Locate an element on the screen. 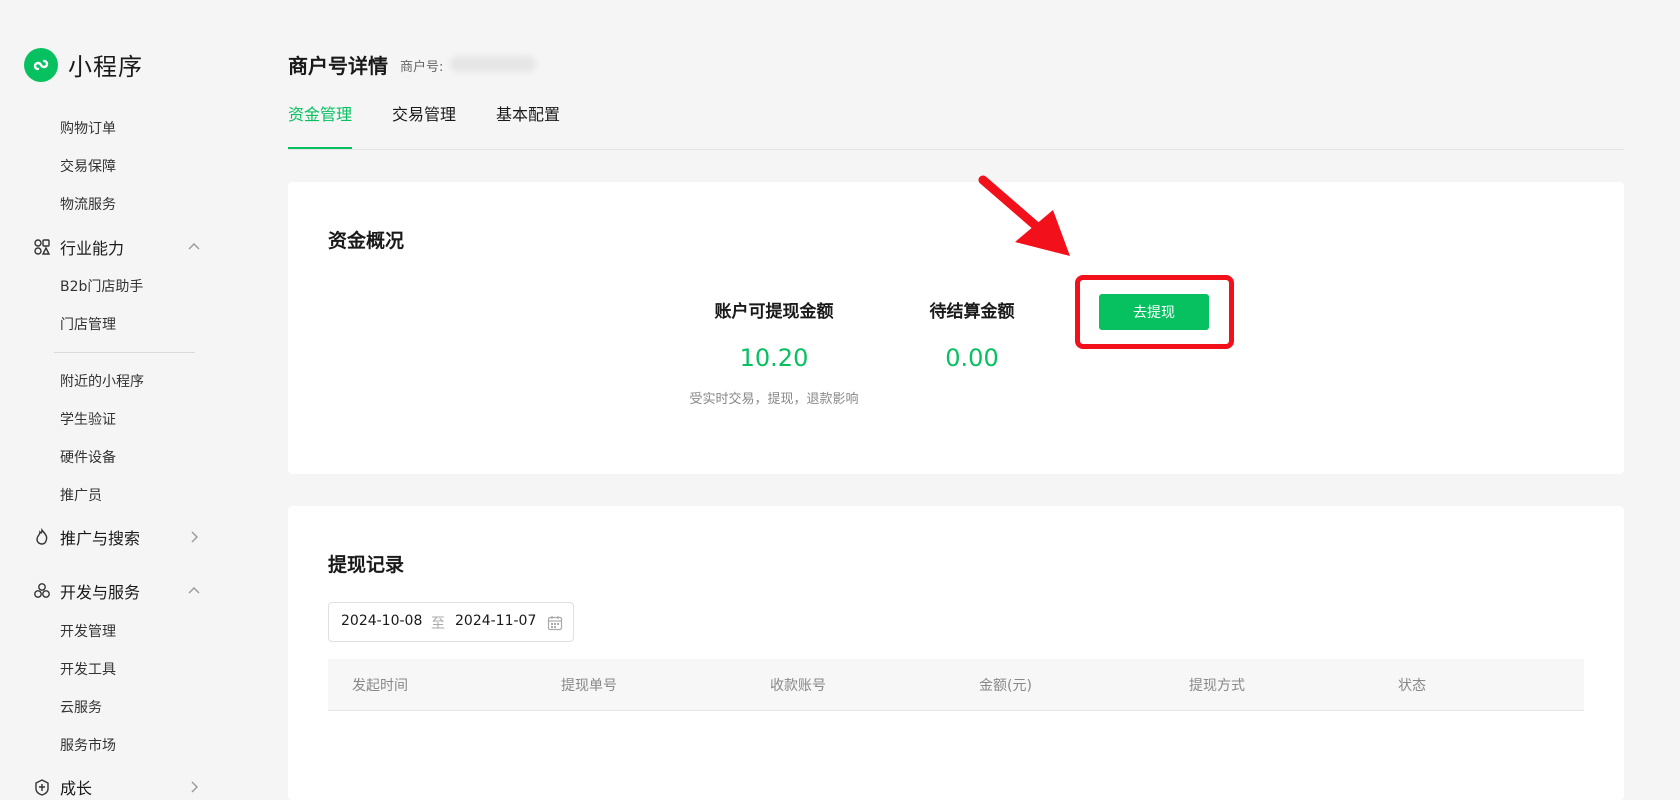 This screenshot has height=800, width=1680. overview-title: 资金概况 is located at coordinates (366, 241).